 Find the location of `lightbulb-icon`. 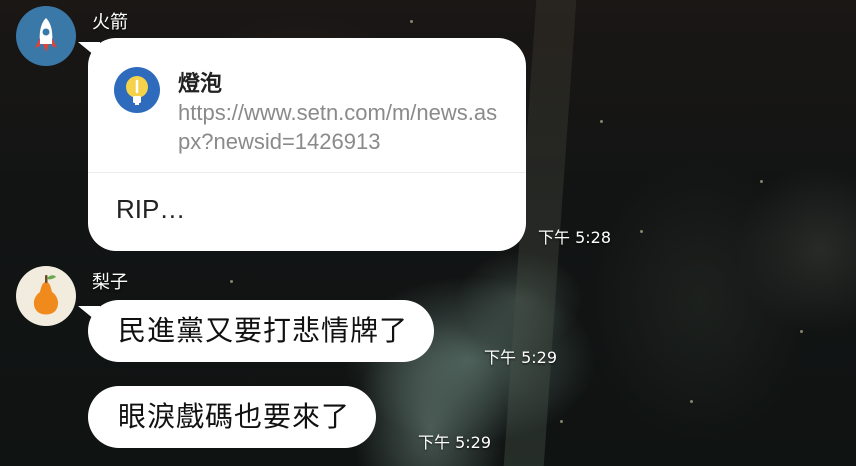

lightbulb-icon is located at coordinates (137, 90).